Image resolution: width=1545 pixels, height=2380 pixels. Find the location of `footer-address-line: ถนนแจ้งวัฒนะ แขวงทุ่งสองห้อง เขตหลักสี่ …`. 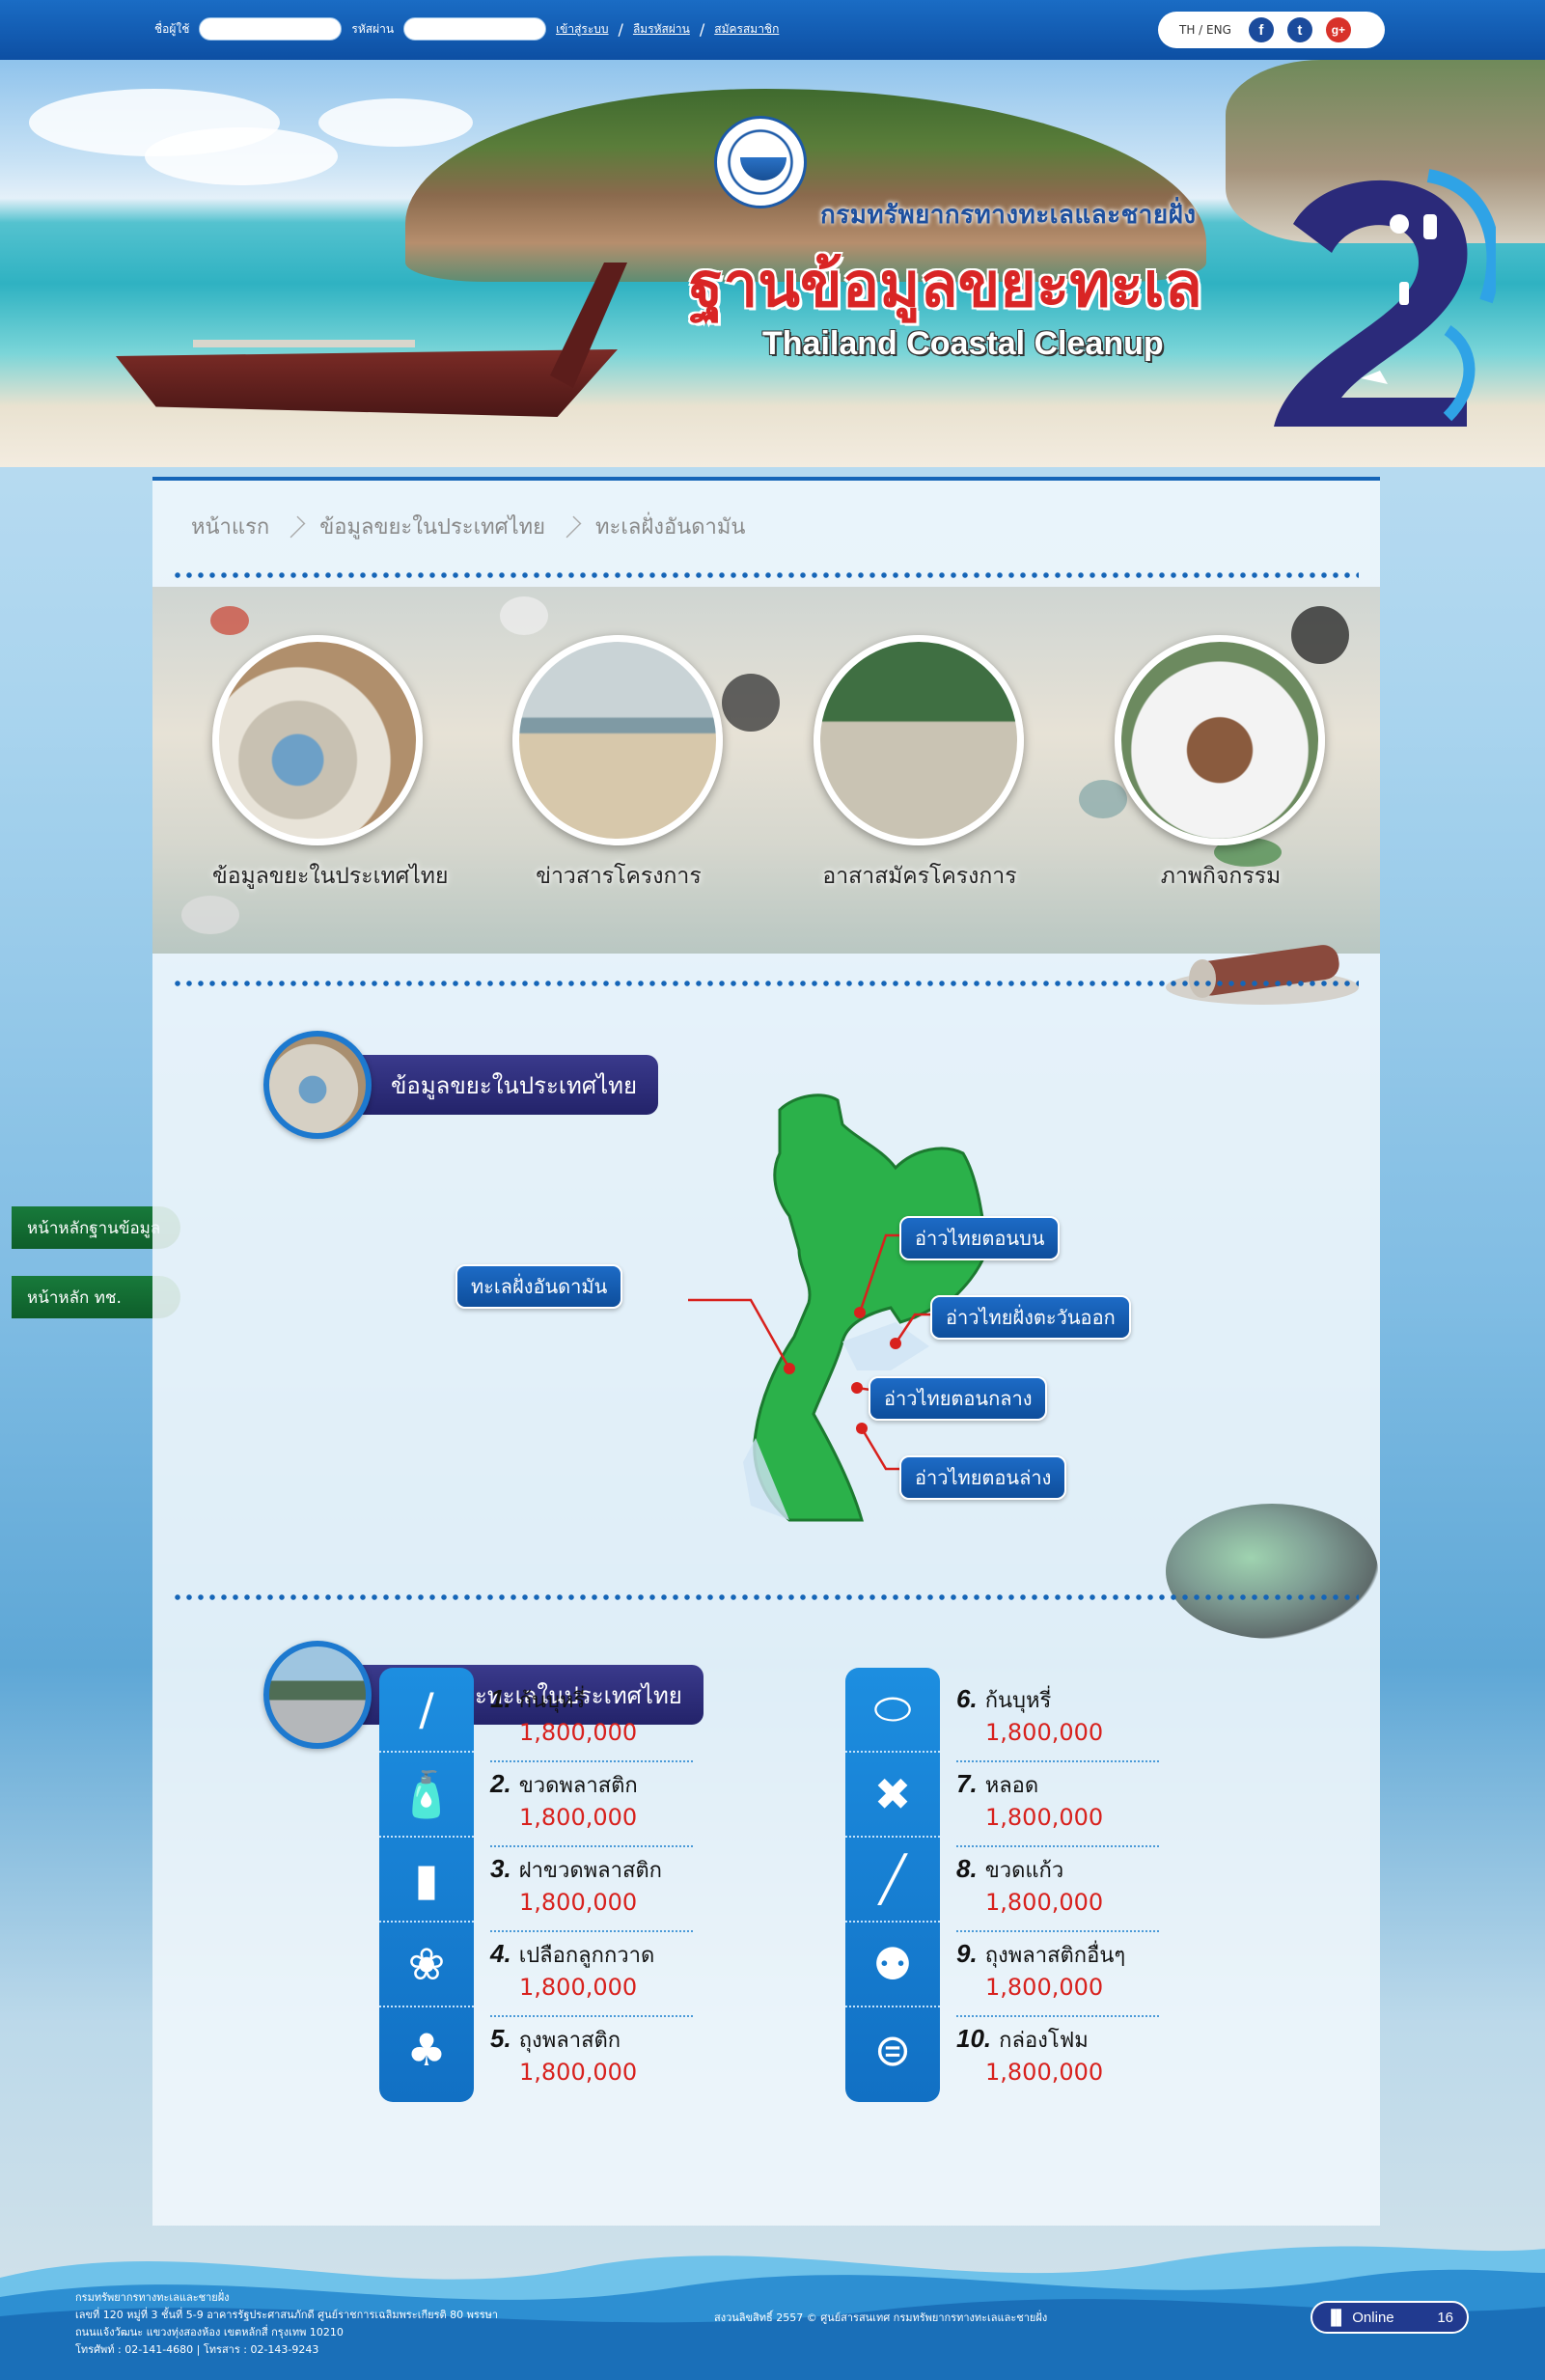

footer-address-line: ถนนแจ้งวัฒนะ แขวงทุ่งสองห้อง เขตหลักสี่ … is located at coordinates (209, 2332).